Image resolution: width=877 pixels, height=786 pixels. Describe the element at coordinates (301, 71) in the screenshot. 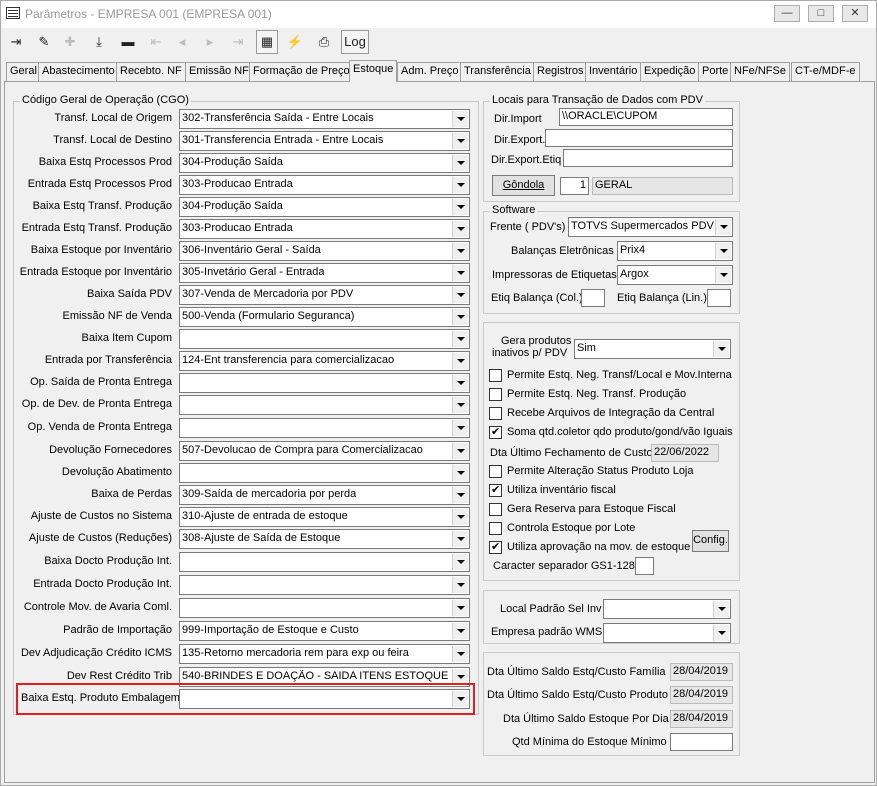

I see `tab-formacao-preco: Formação de Preço` at that location.